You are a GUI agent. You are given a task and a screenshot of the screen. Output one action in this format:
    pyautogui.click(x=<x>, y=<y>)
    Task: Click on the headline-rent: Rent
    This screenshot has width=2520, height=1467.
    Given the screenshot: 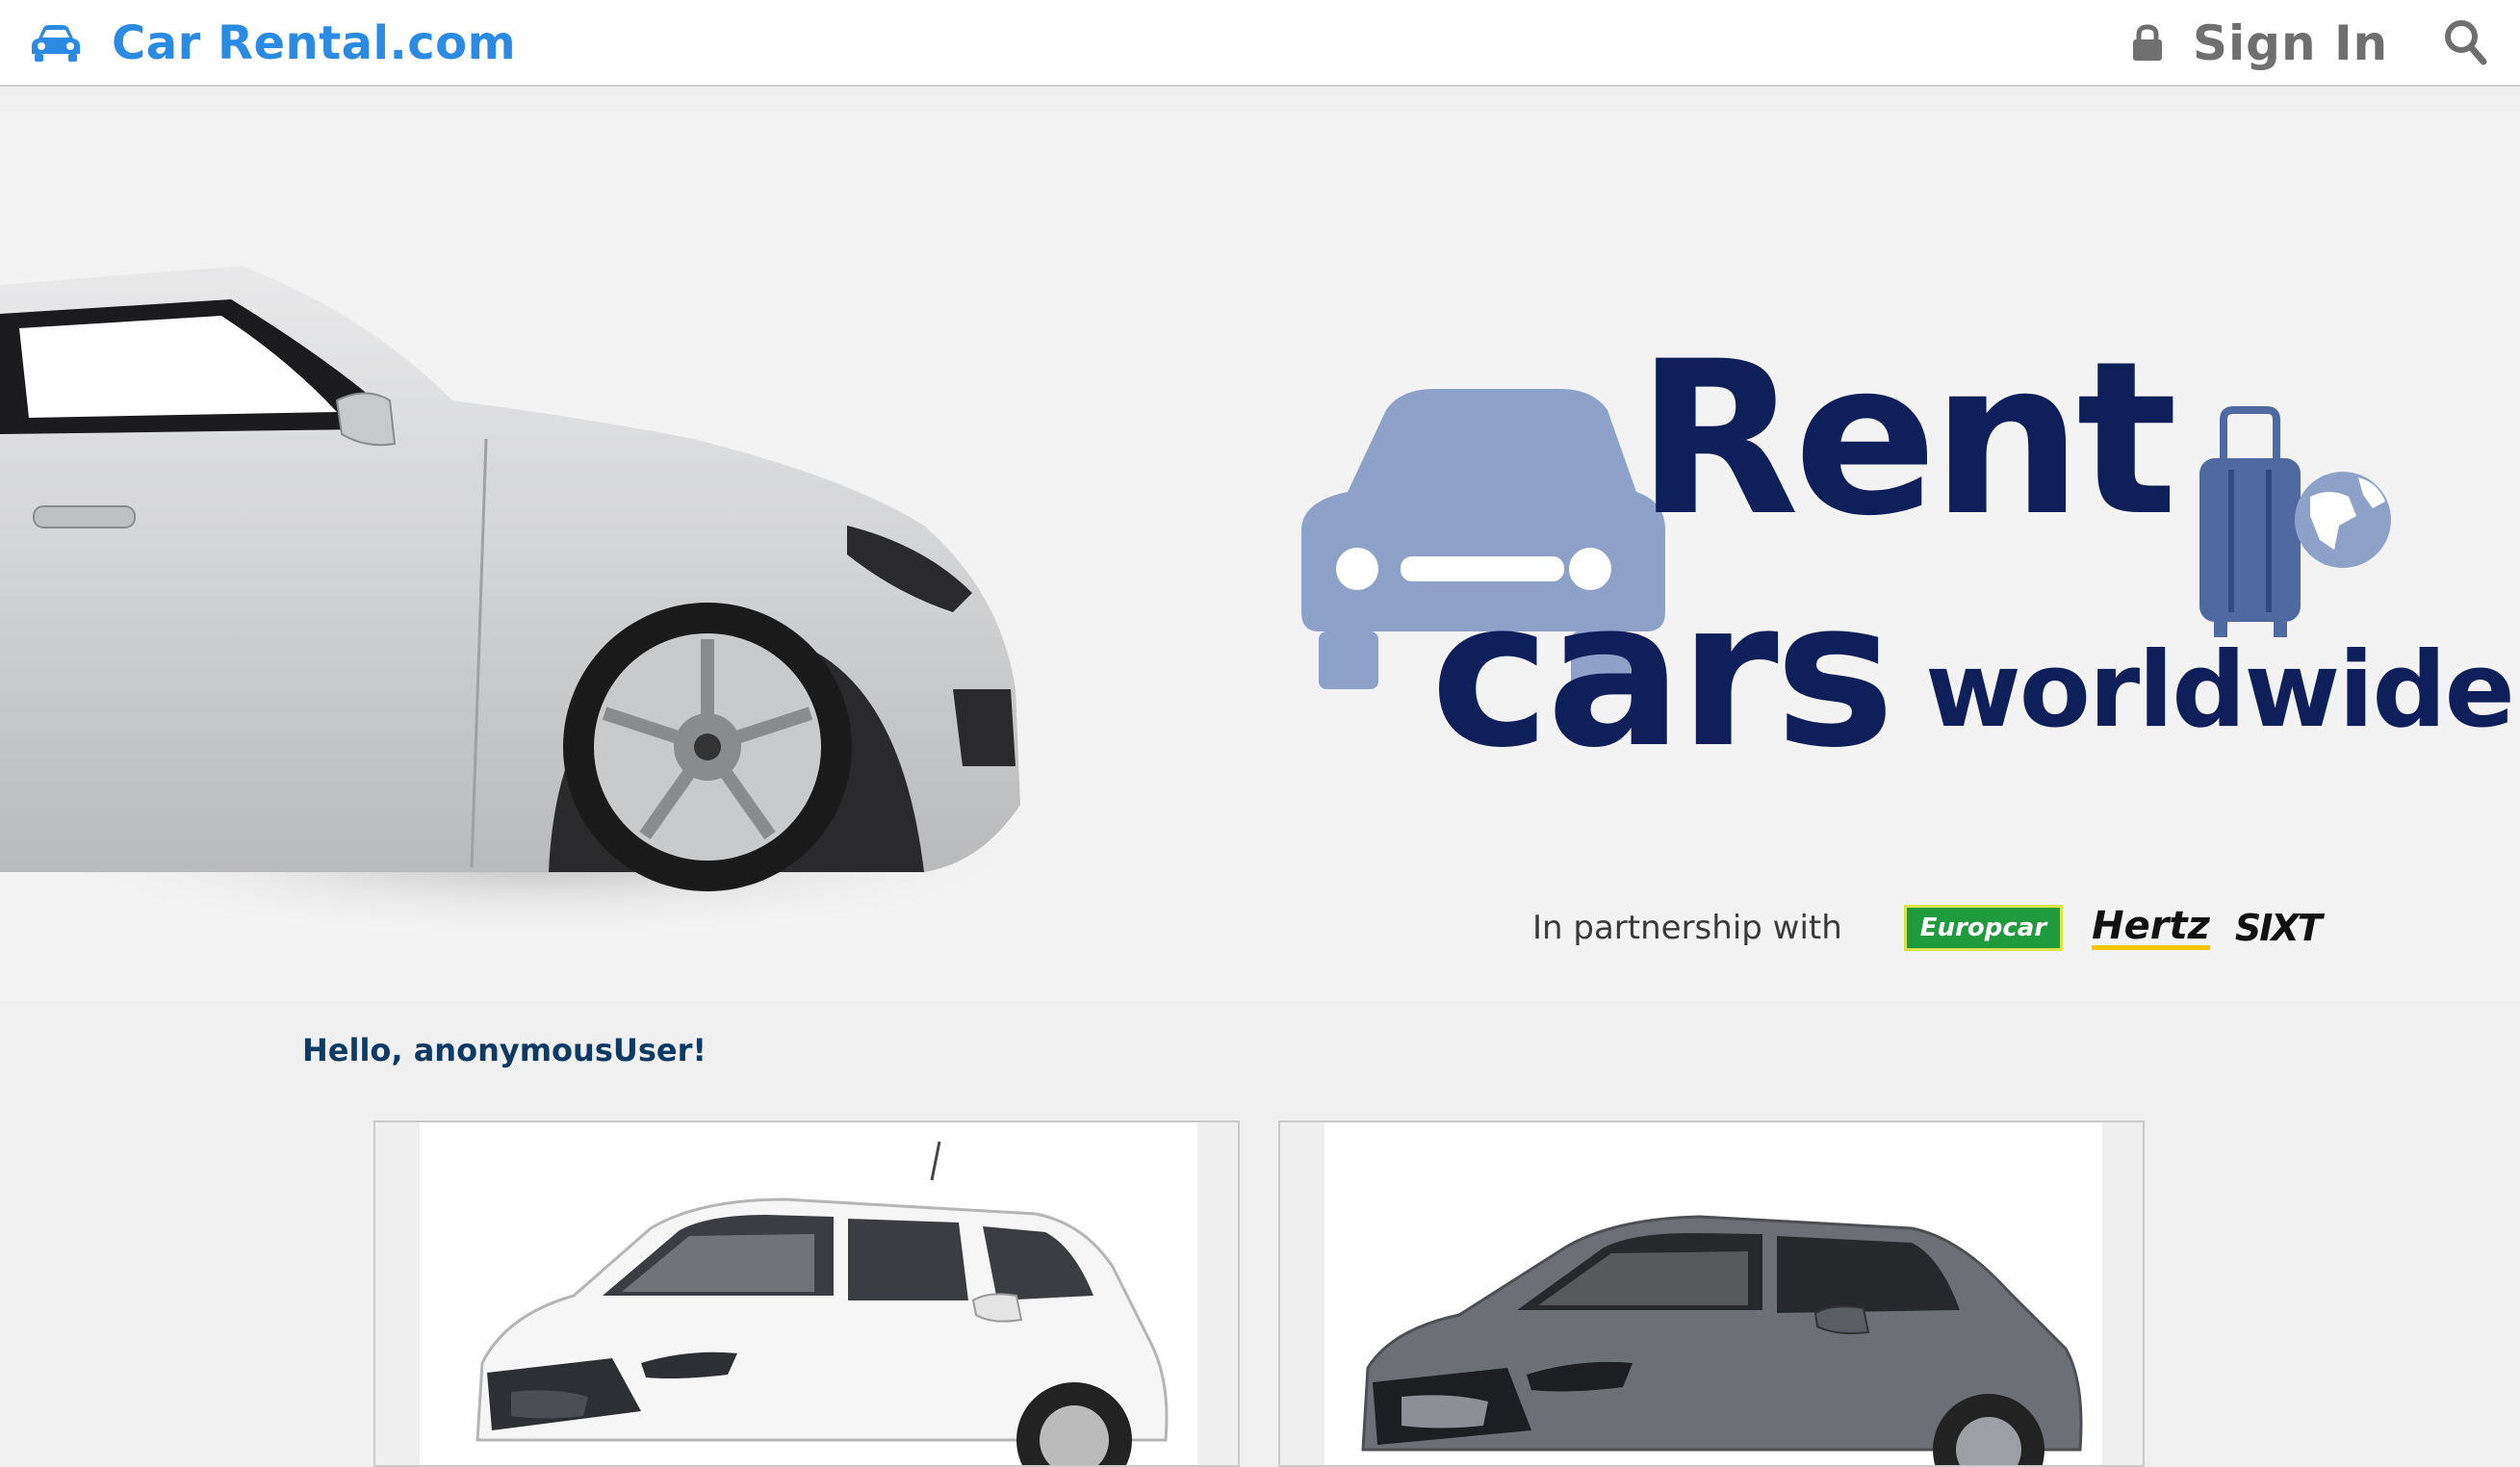 What is the action you would take?
    pyautogui.click(x=1907, y=439)
    